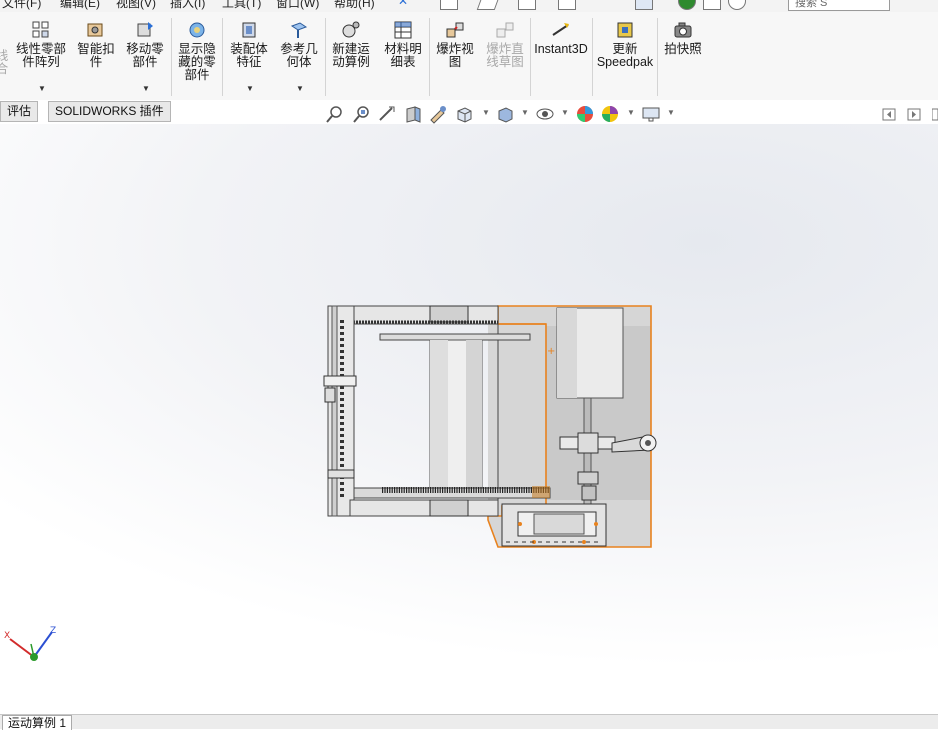  I want to click on reference-geometry-icon, so click(299, 30).